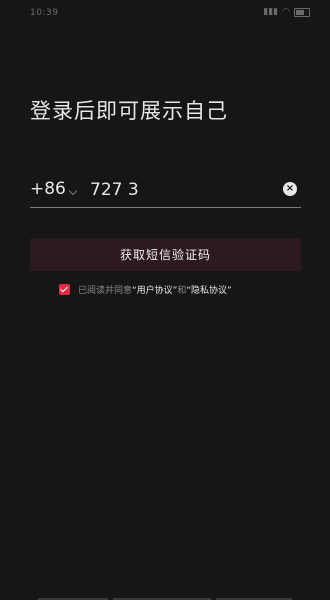 The image size is (330, 600). I want to click on status-icons: ▮▮▮ ◠, so click(286, 12).